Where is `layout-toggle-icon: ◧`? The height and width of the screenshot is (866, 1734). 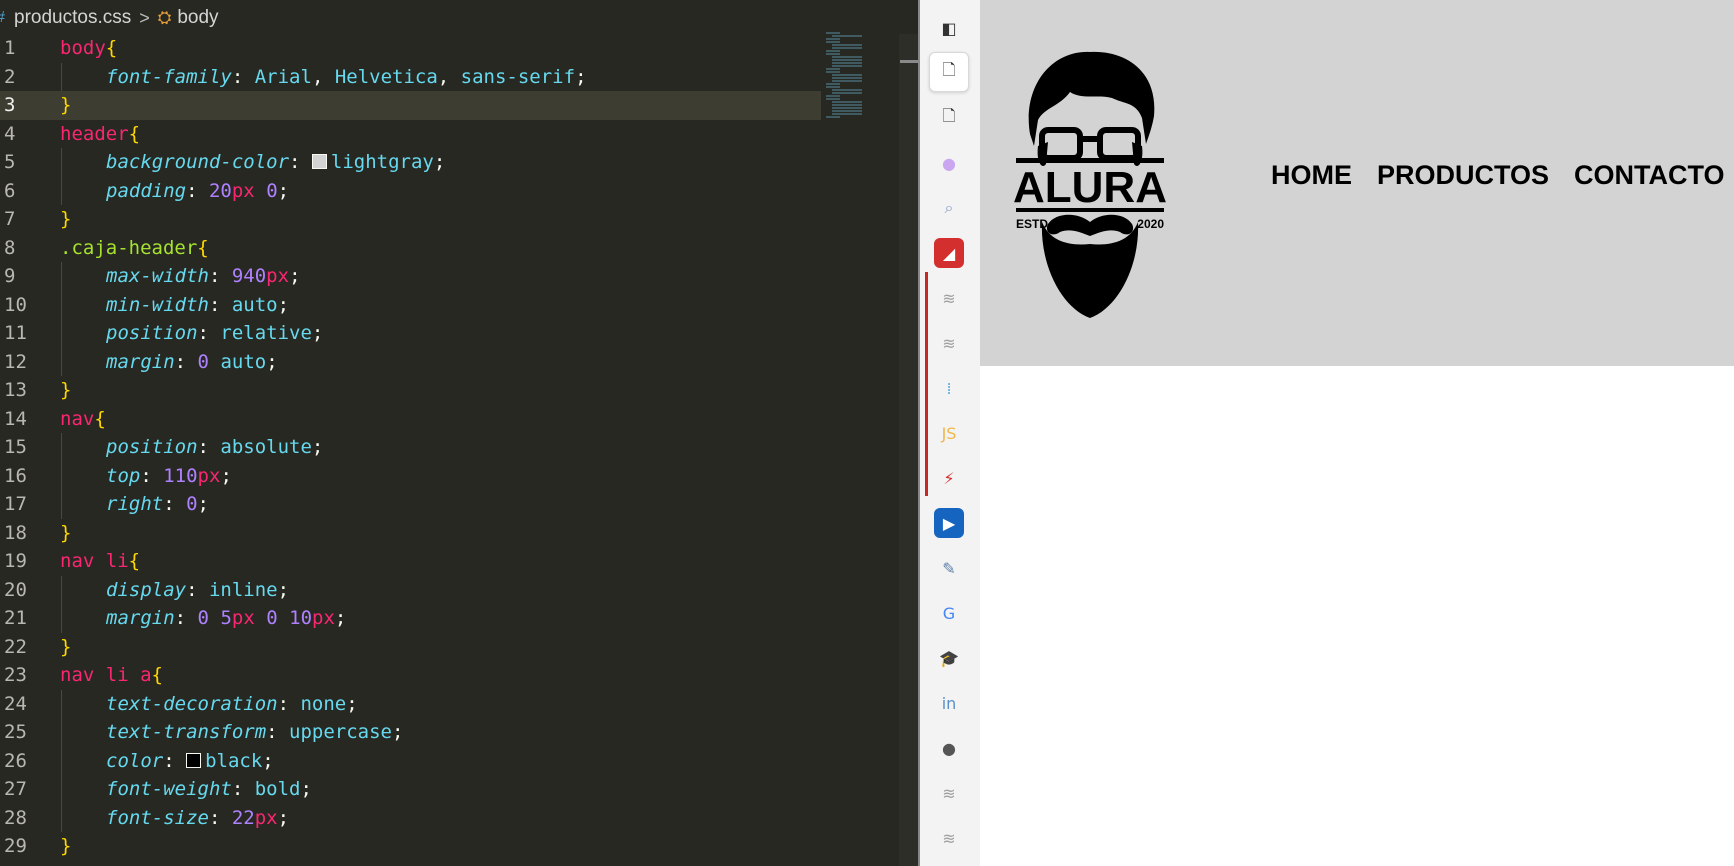 layout-toggle-icon: ◧ is located at coordinates (949, 28).